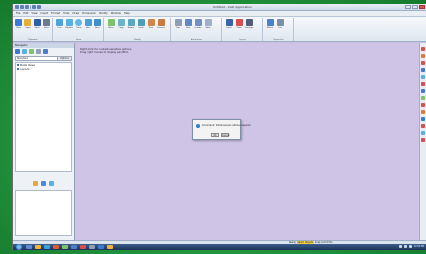 The width and height of the screenshot is (426, 254). Describe the element at coordinates (161, 24) in the screenshot. I see `ribbon-button-extend: Extend` at that location.